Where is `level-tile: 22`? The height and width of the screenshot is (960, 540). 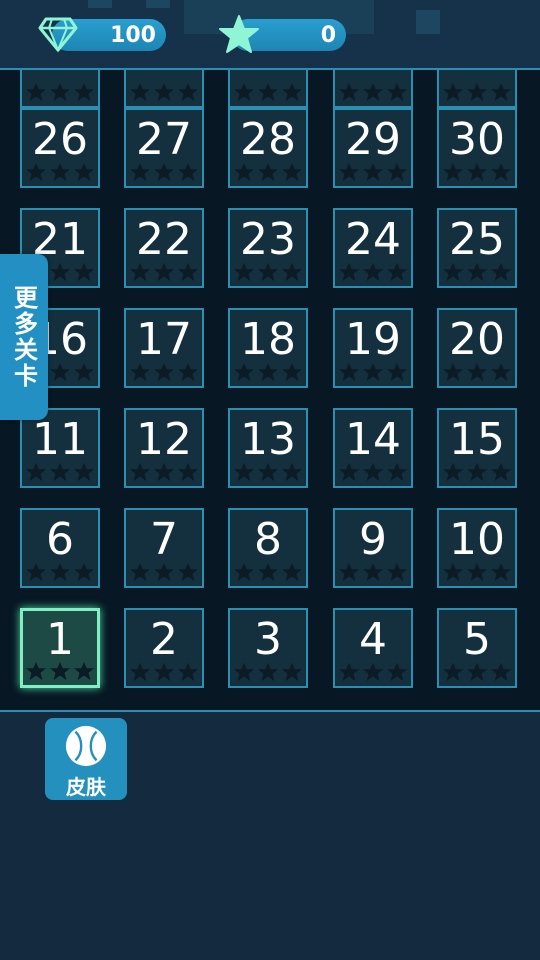 level-tile: 22 is located at coordinates (164, 248).